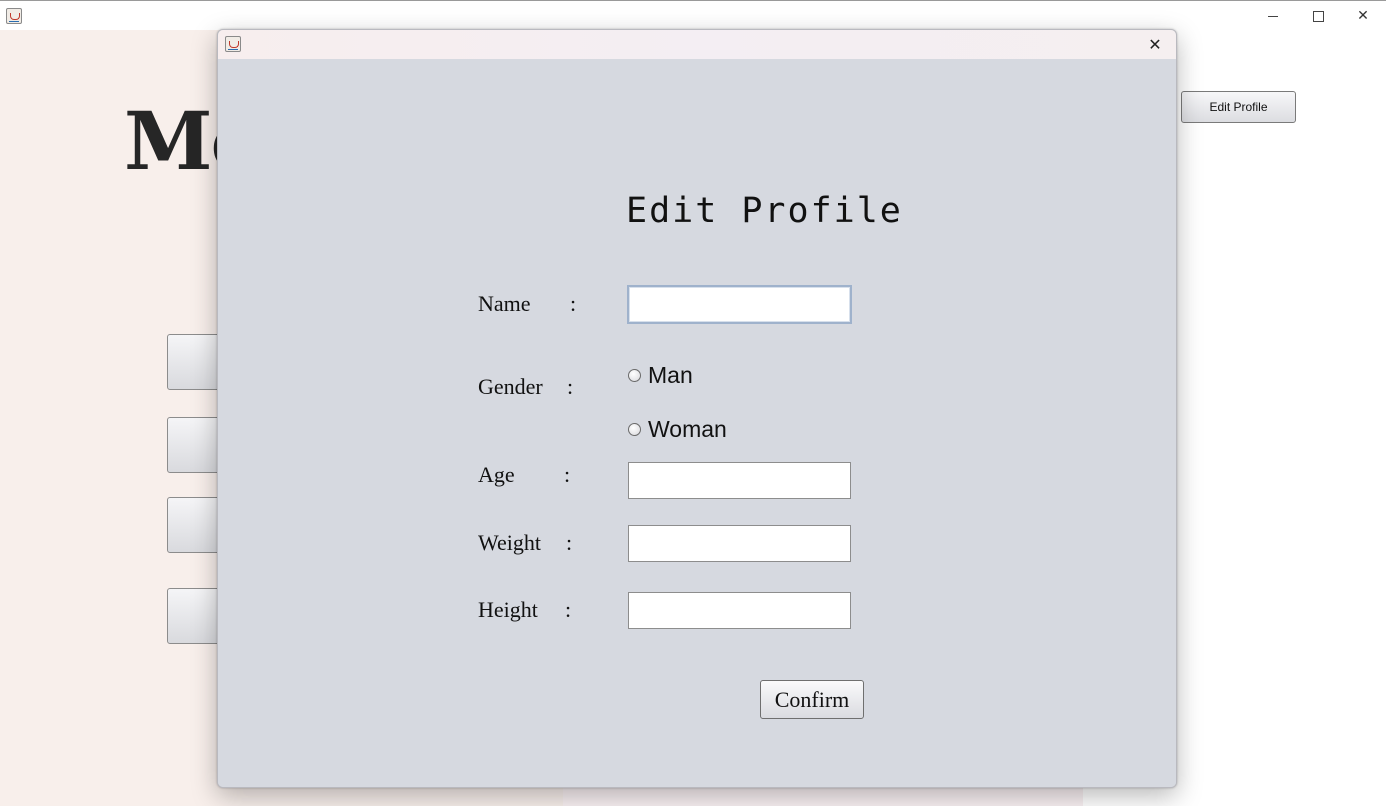 This screenshot has width=1386, height=806. What do you see at coordinates (570, 386) in the screenshot?
I see `gender-colon: :` at bounding box center [570, 386].